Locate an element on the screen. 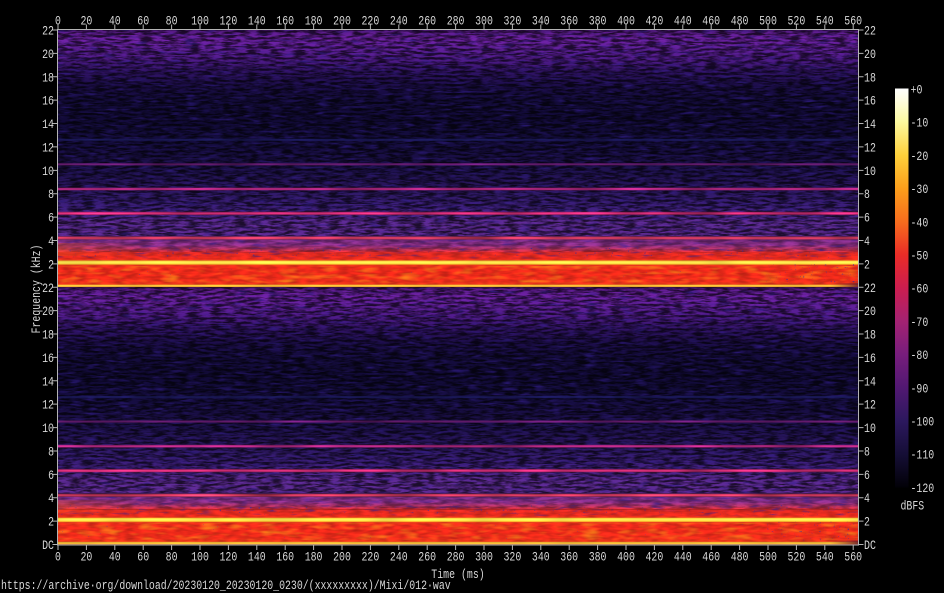 The width and height of the screenshot is (944, 593). svg-text: Frequency (kHz) is located at coordinates (36, 289).